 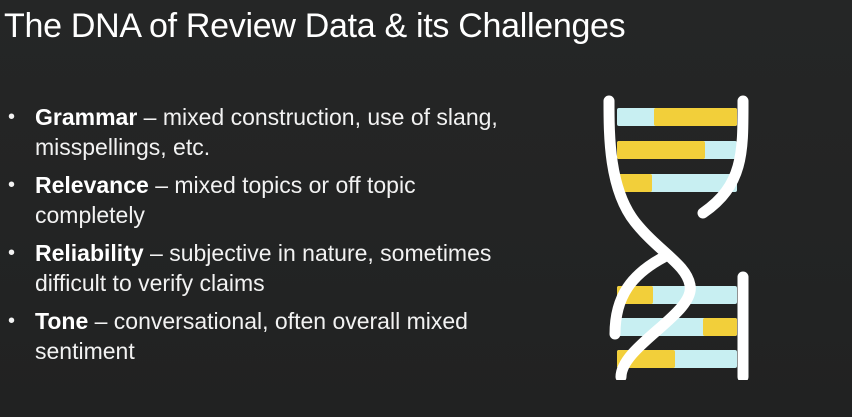 What do you see at coordinates (62, 321) in the screenshot?
I see `bullet-term: Tone` at bounding box center [62, 321].